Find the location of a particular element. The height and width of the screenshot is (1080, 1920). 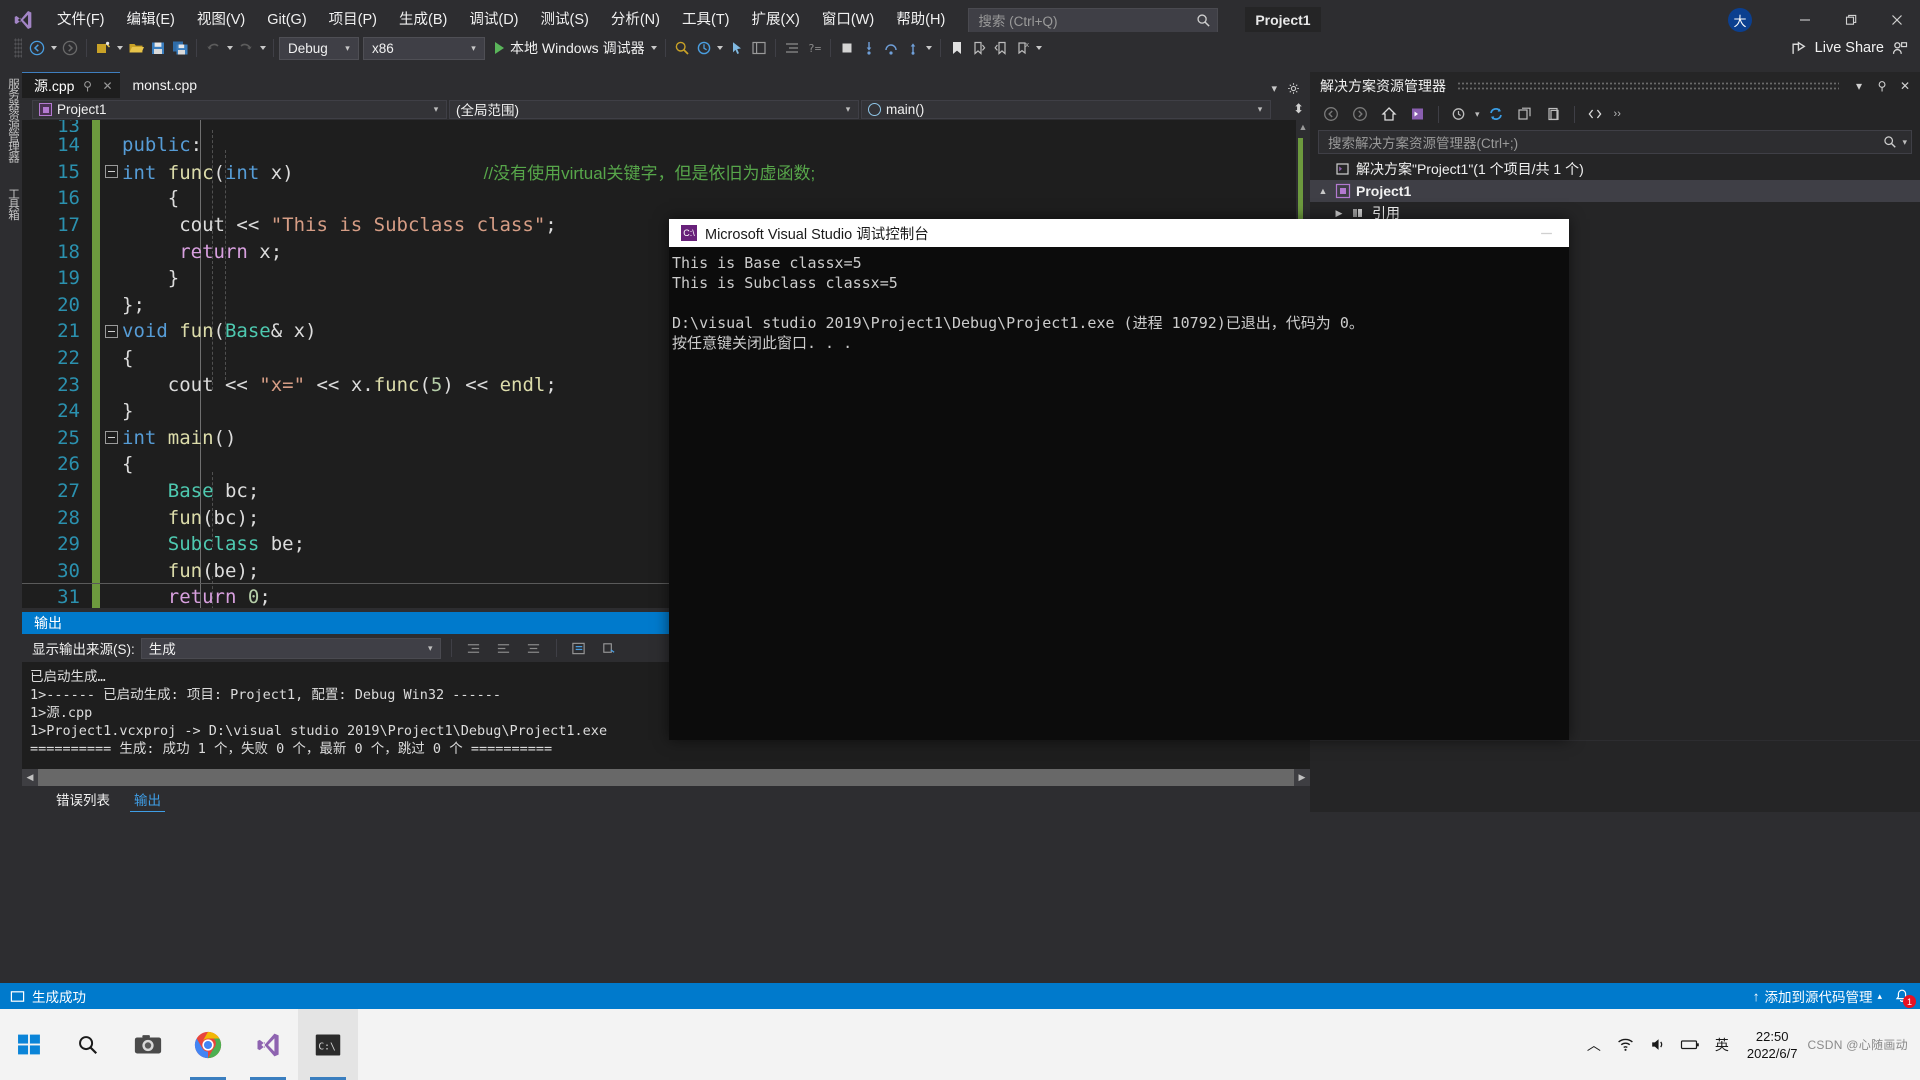

properties-button is located at coordinates (1554, 114).